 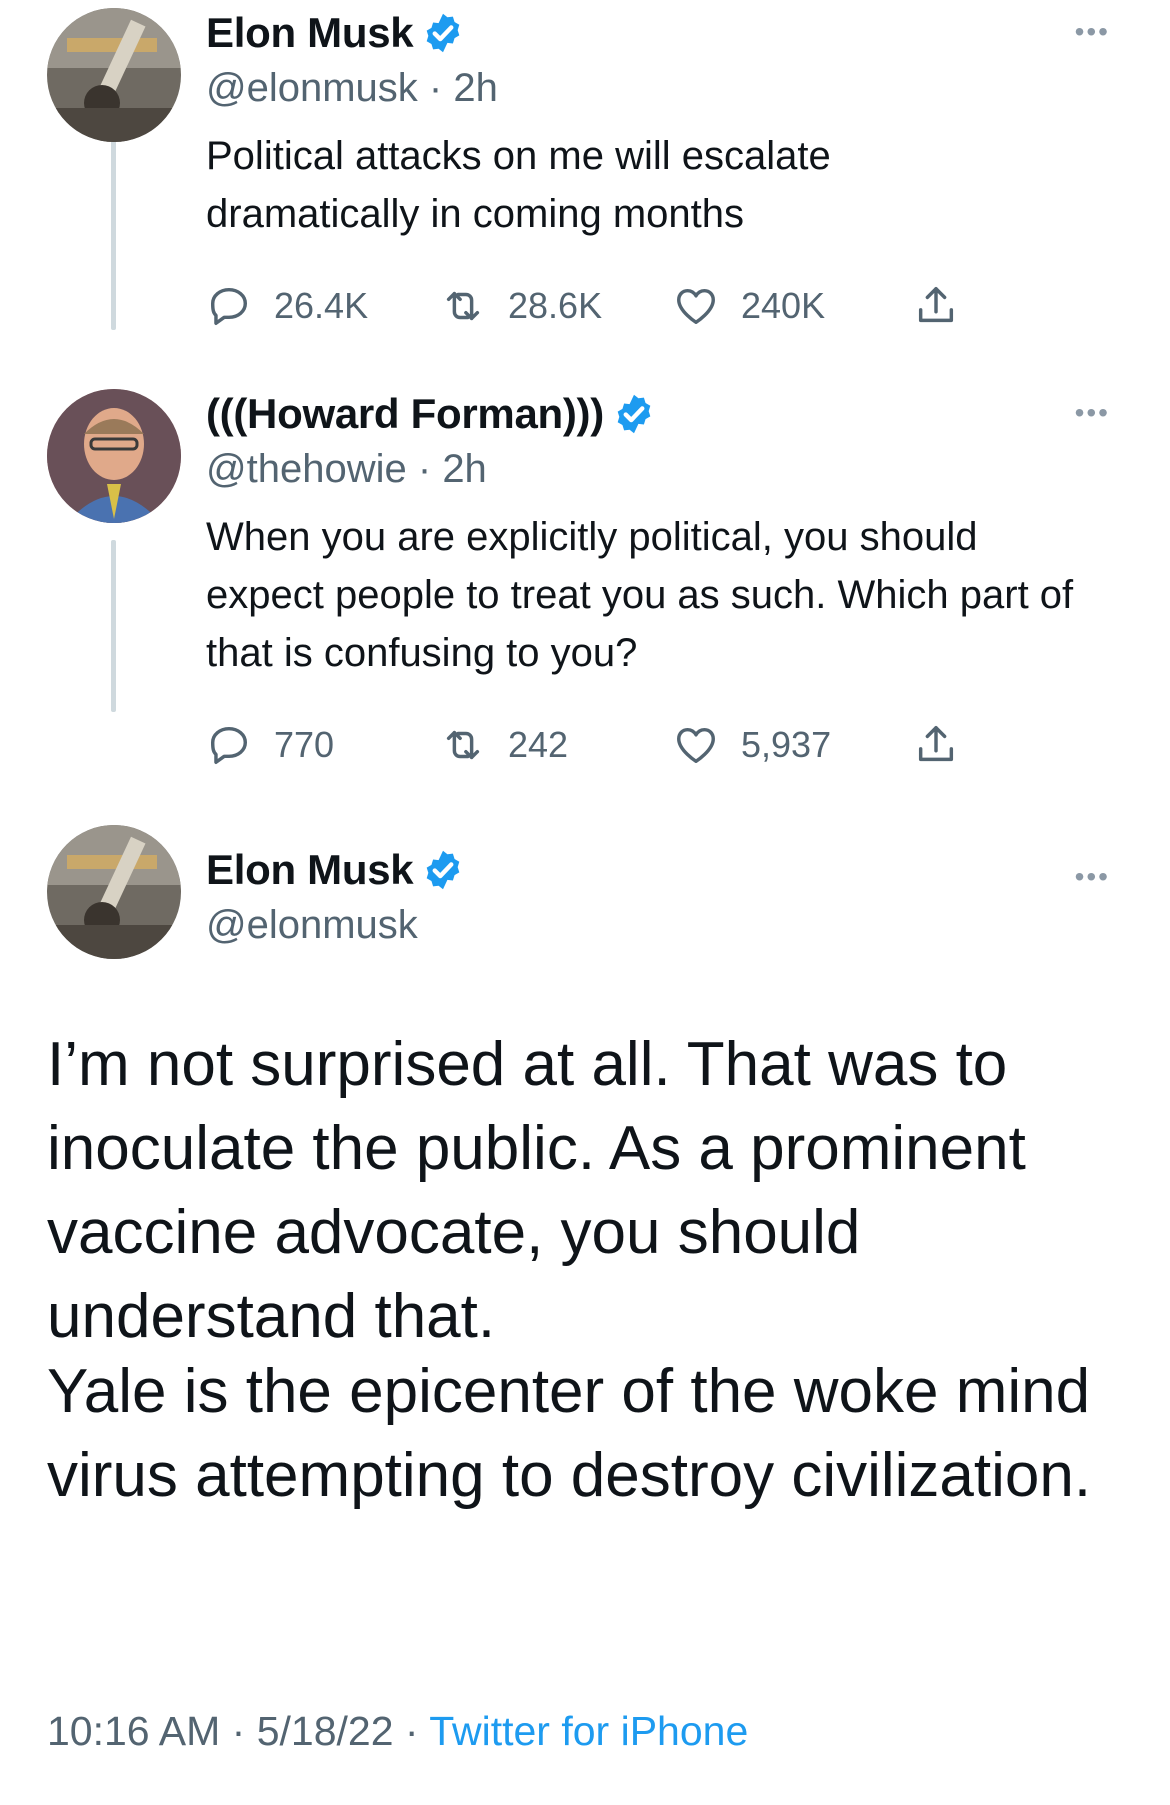 I want to click on like-button: 240K, so click(x=793, y=306).